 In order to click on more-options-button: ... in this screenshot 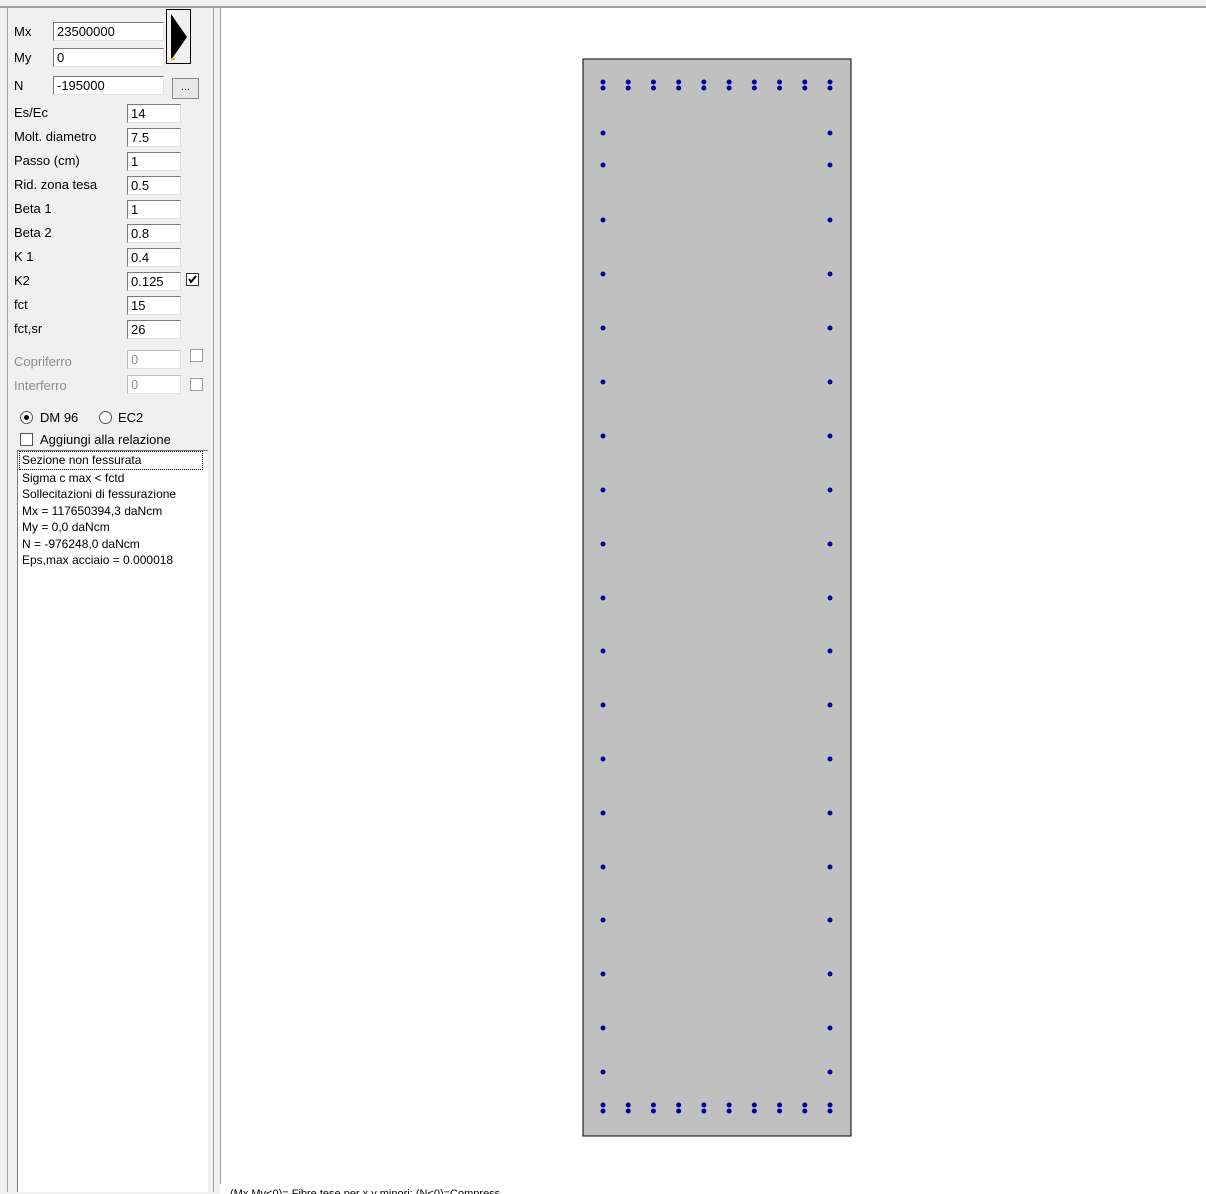, I will do `click(185, 88)`.